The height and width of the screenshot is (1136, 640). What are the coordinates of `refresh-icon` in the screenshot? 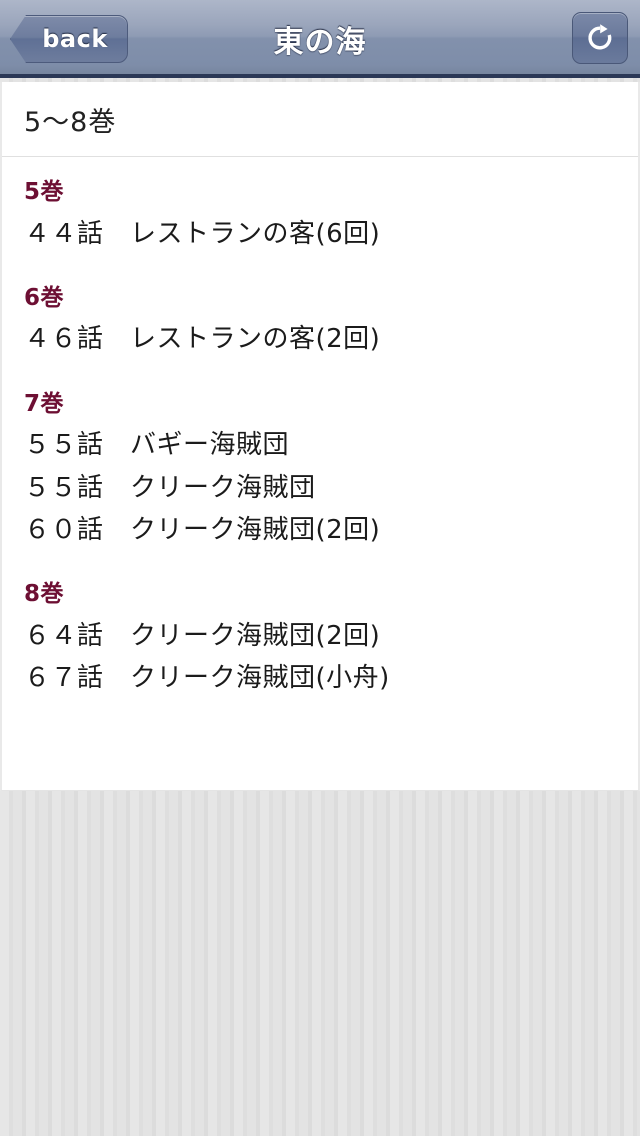 It's located at (600, 38).